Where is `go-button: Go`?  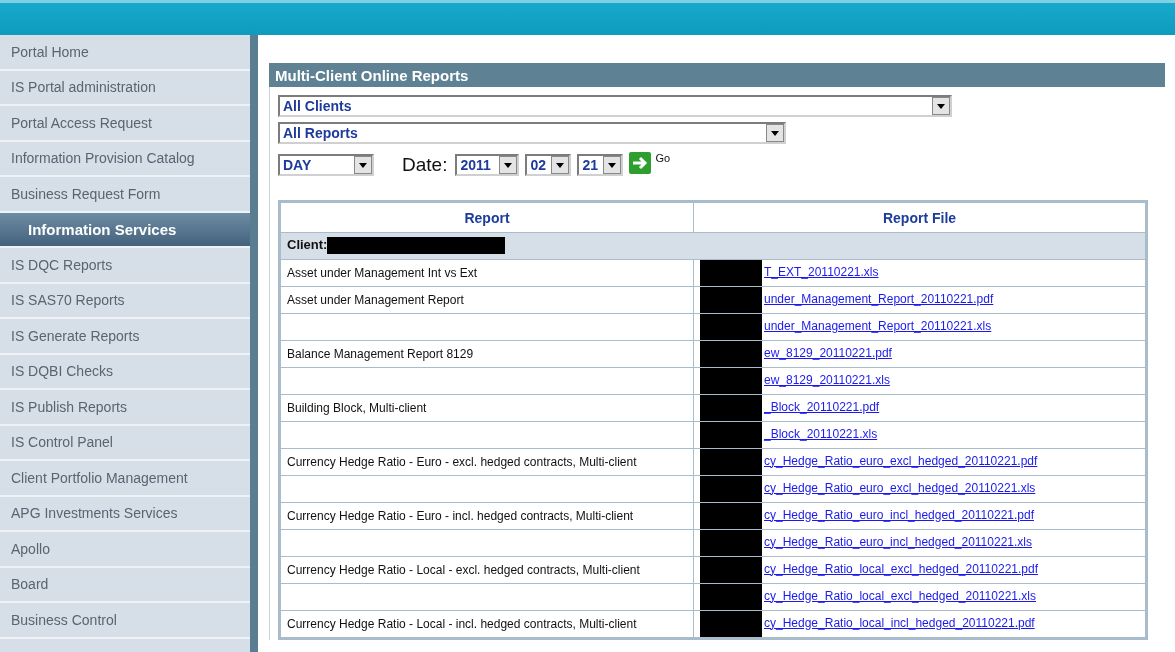
go-button: Go is located at coordinates (650, 163).